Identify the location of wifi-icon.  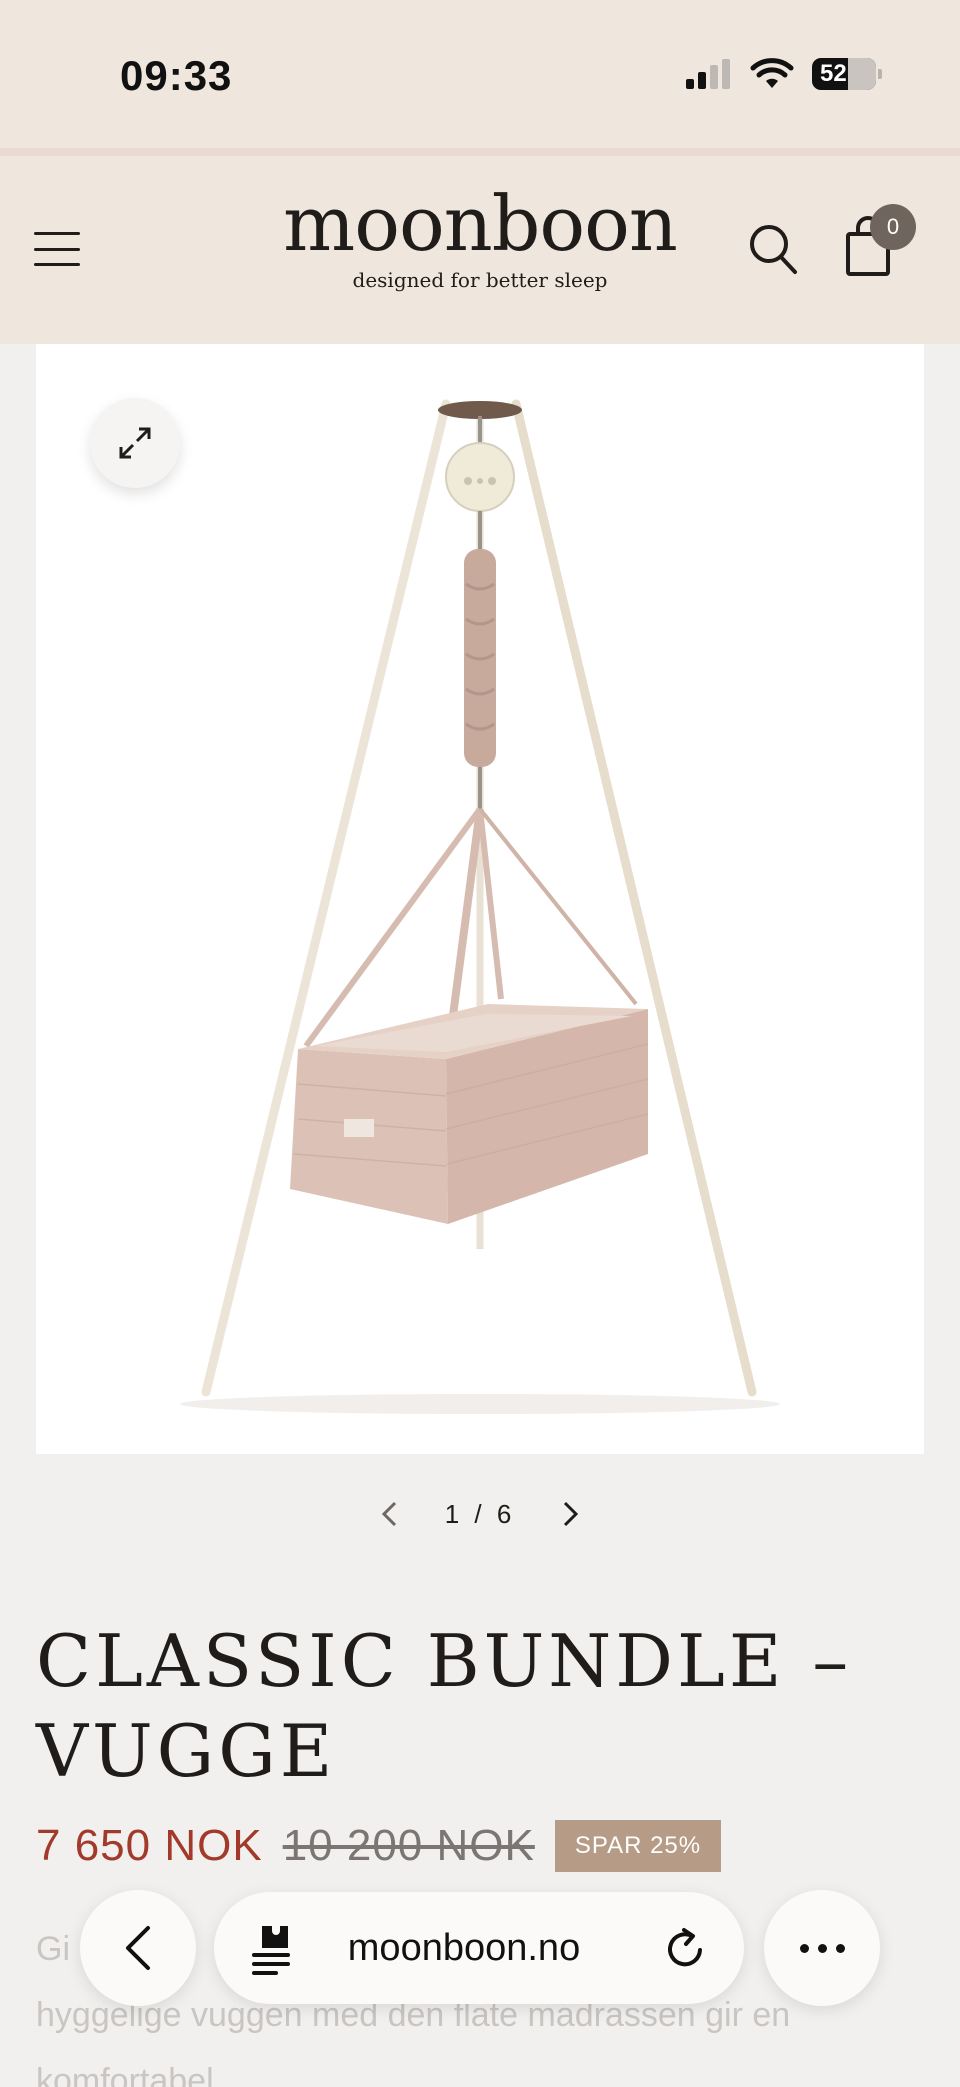
(772, 73).